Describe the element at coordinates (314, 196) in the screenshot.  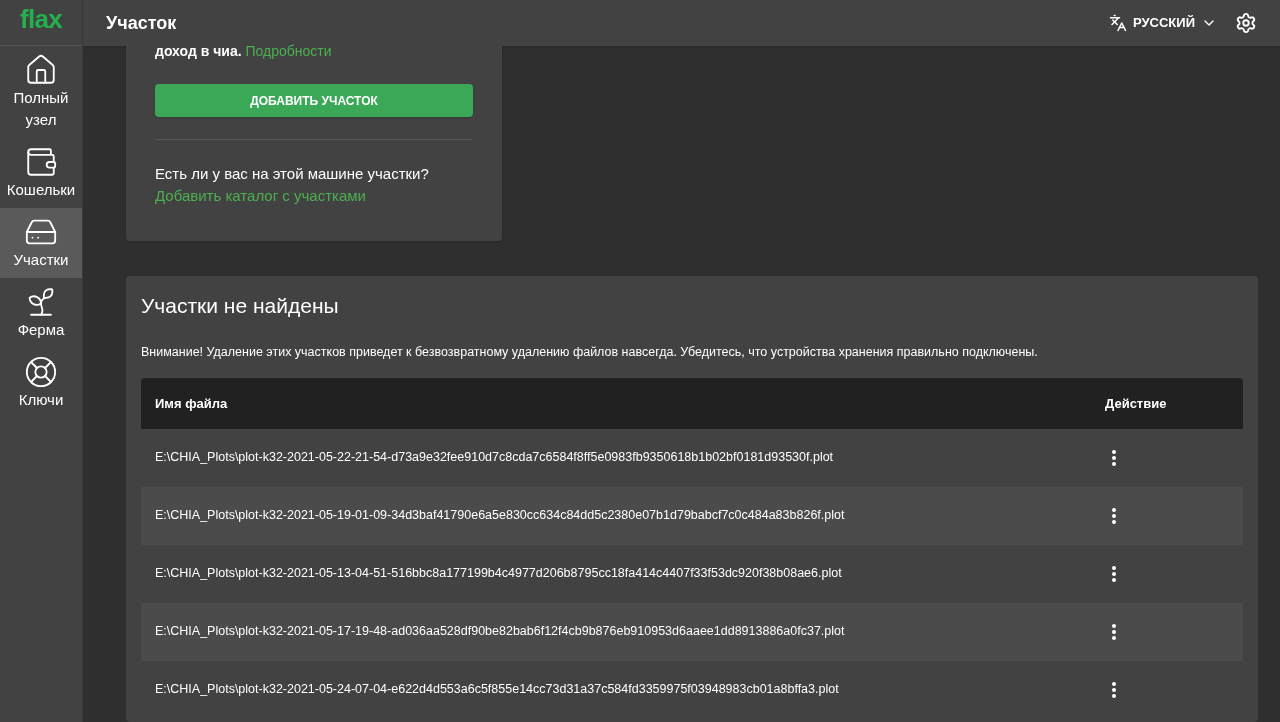
I see `add-directory-link: Добавить каталог с участками` at that location.